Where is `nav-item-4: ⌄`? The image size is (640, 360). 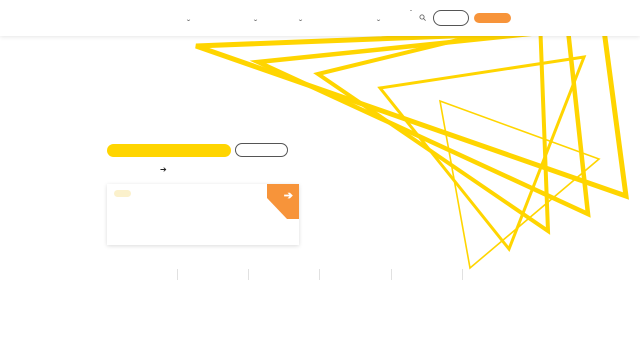 nav-item-4: ⌄ is located at coordinates (378, 20).